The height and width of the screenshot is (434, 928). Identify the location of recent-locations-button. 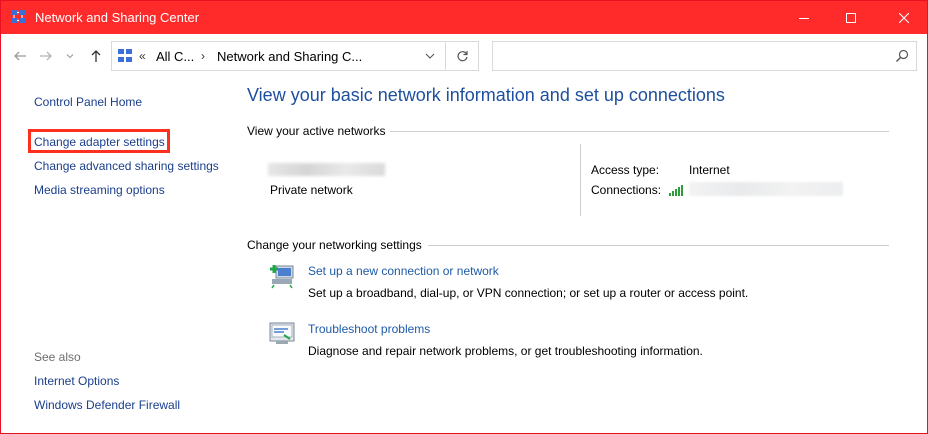
(70, 56).